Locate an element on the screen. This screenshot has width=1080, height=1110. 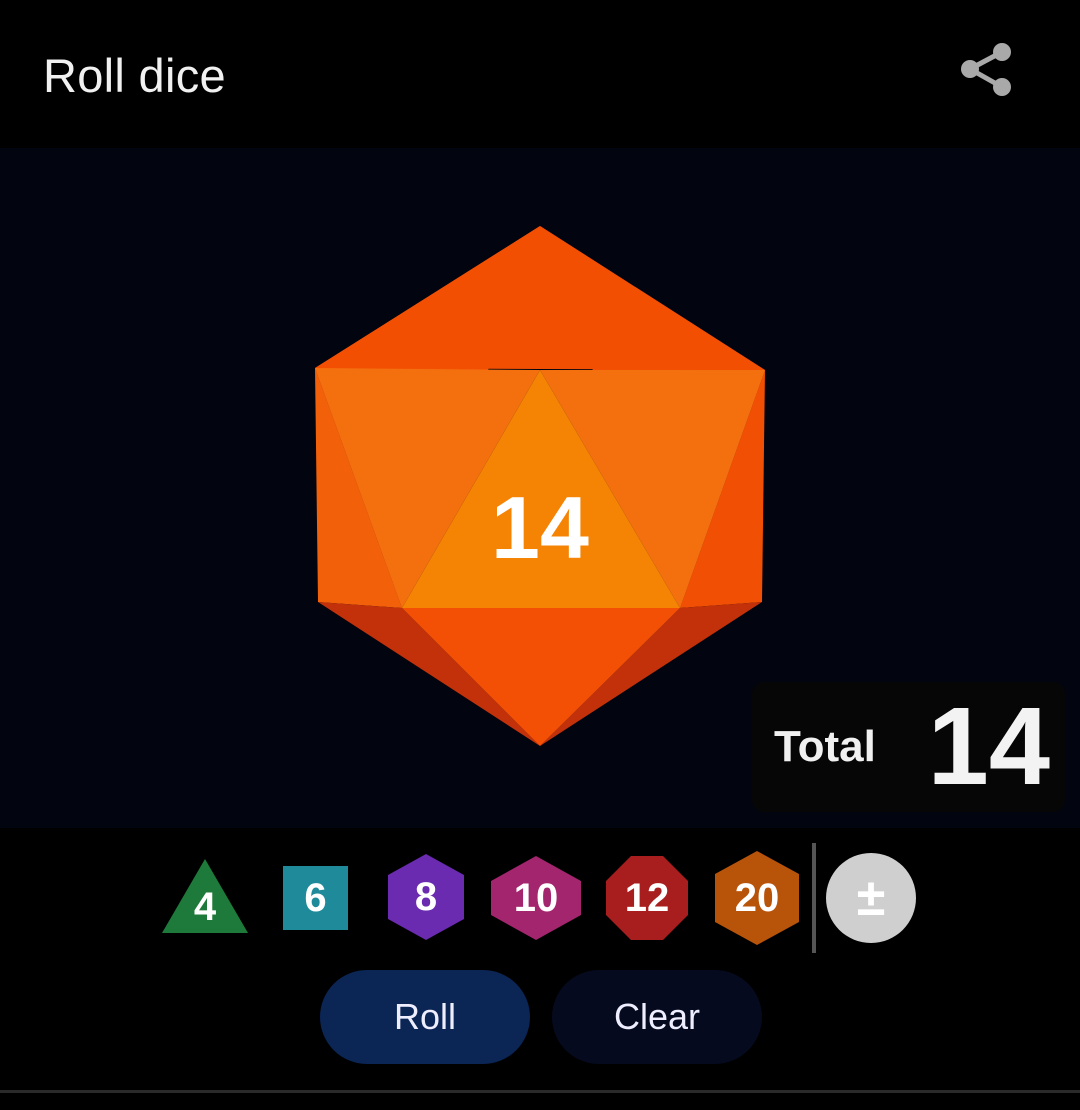
total-value: 14 is located at coordinates (988, 746).